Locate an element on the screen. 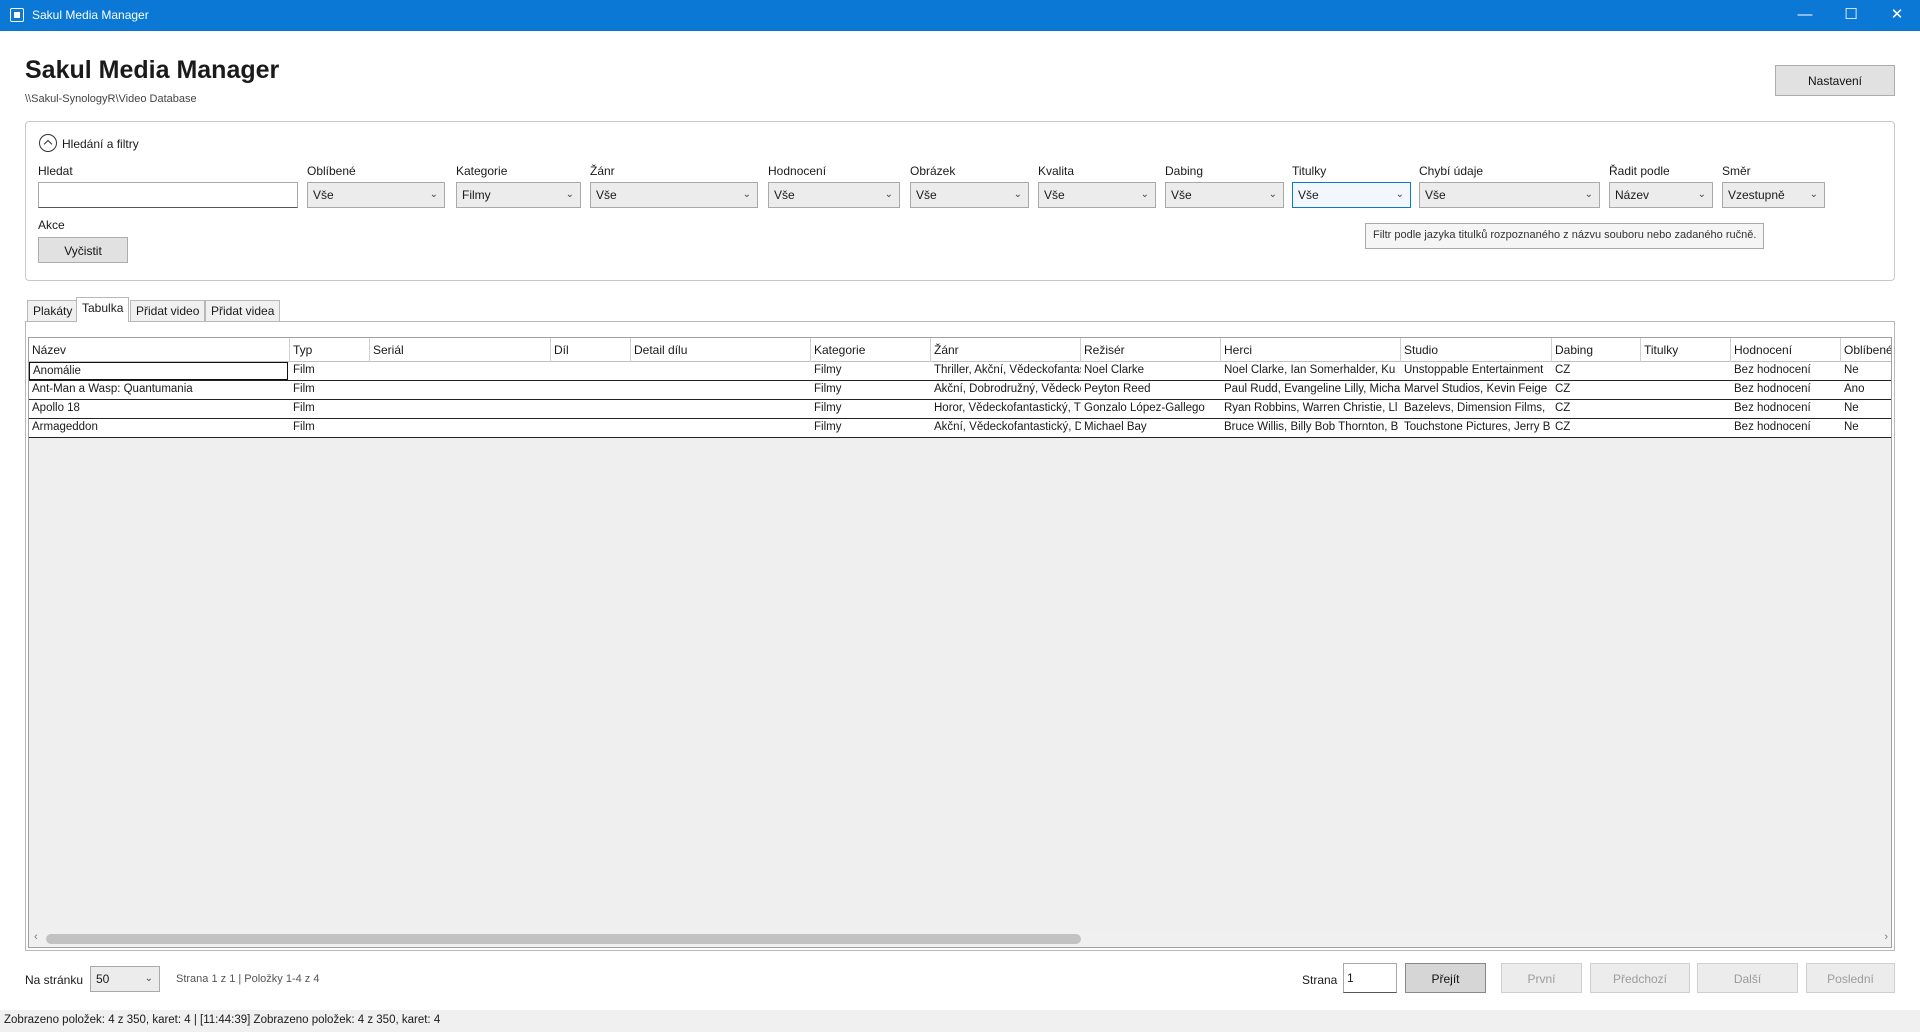  cell-name: Anomálie is located at coordinates (158, 371).